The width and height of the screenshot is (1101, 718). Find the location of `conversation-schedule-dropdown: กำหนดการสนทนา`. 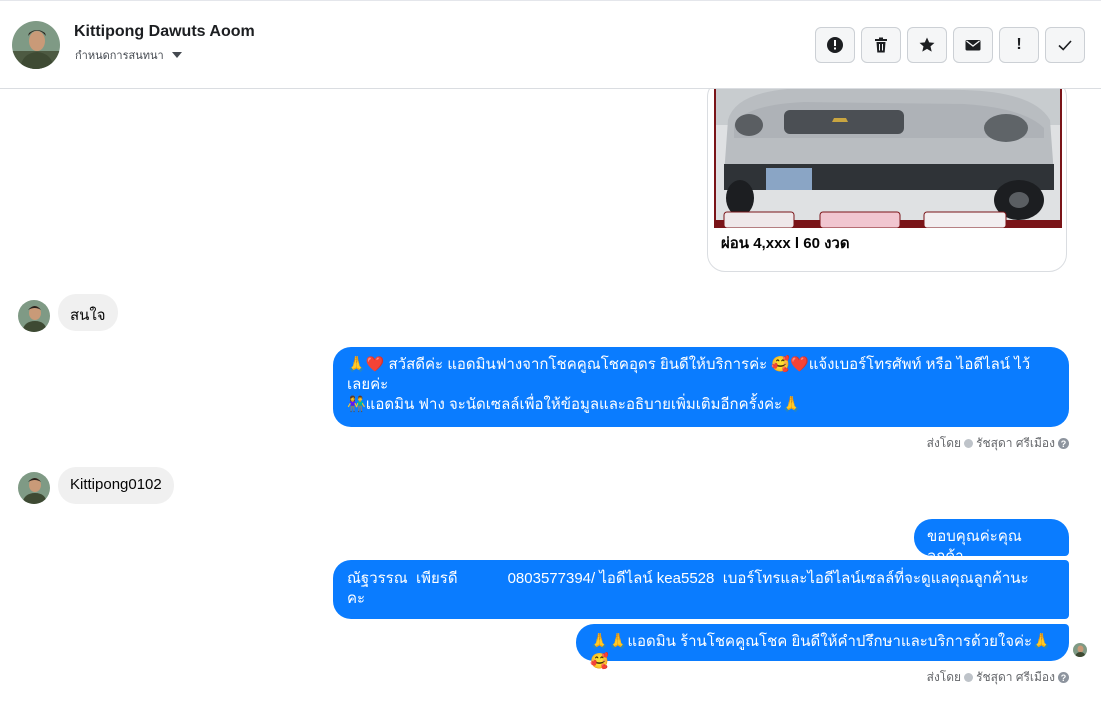

conversation-schedule-dropdown: กำหนดการสนทนา is located at coordinates (128, 55).